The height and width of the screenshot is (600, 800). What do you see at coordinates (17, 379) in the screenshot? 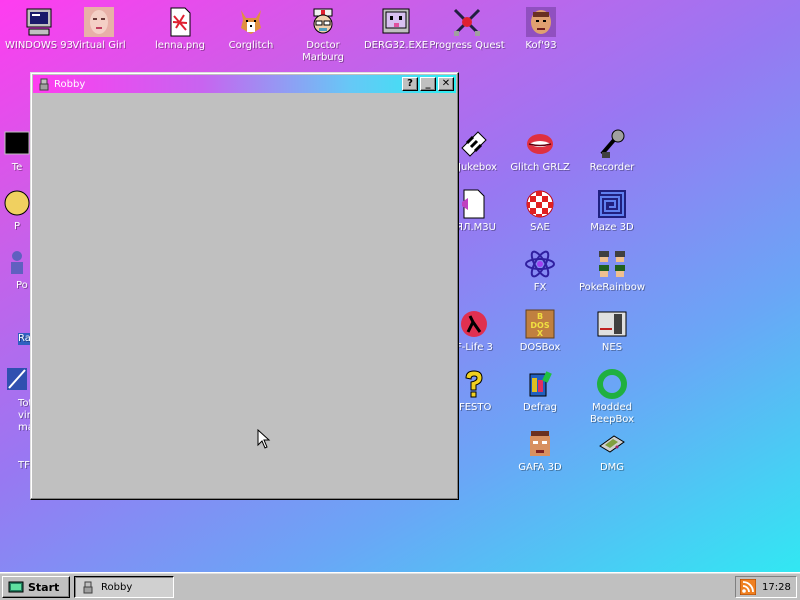
I see `virus-icon` at bounding box center [17, 379].